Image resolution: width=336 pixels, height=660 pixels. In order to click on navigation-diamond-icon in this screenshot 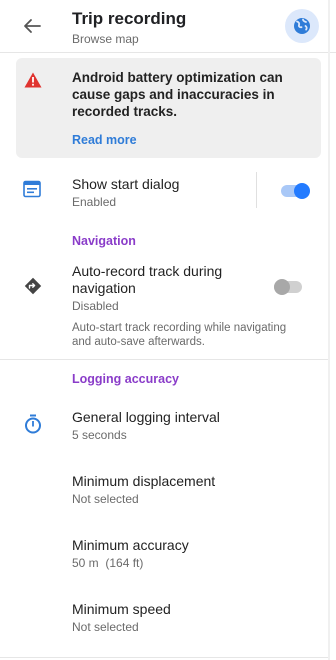, I will do `click(33, 288)`.